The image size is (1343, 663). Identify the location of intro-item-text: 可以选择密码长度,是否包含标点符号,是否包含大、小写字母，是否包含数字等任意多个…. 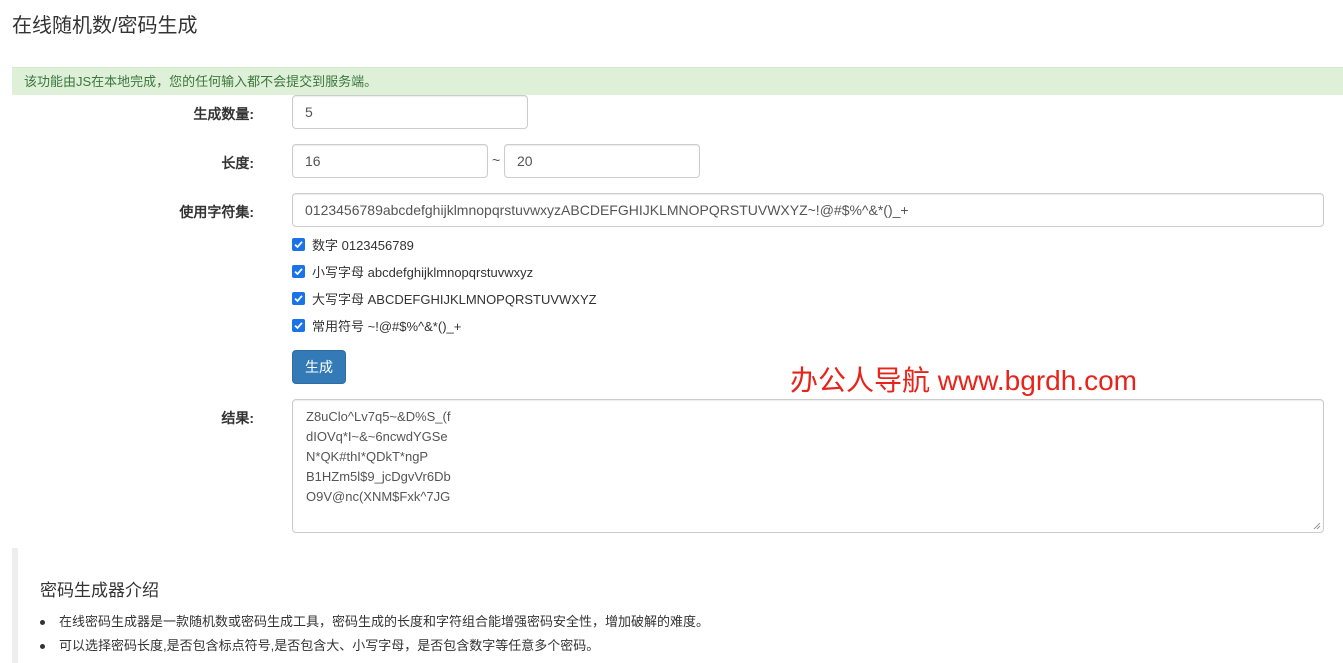
(329, 645).